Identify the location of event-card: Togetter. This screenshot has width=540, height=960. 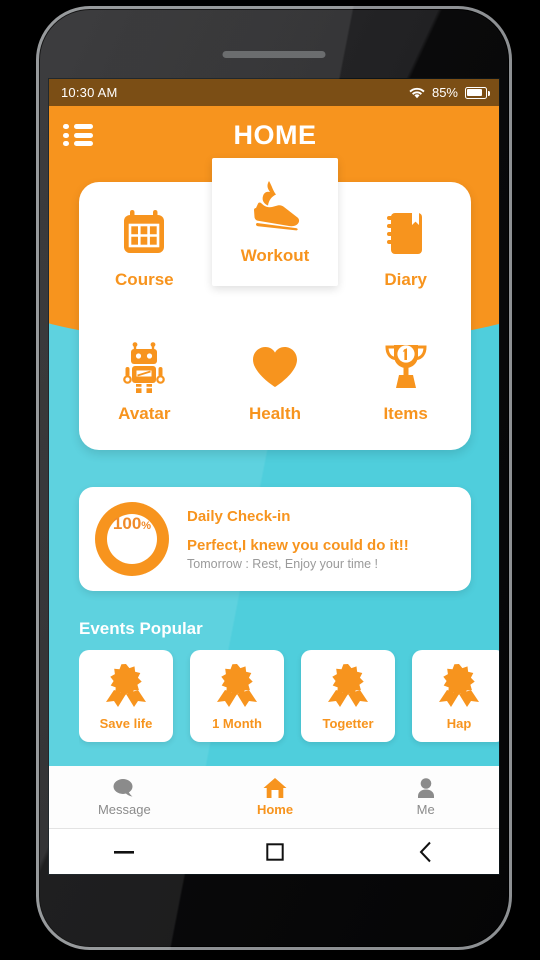
(348, 696).